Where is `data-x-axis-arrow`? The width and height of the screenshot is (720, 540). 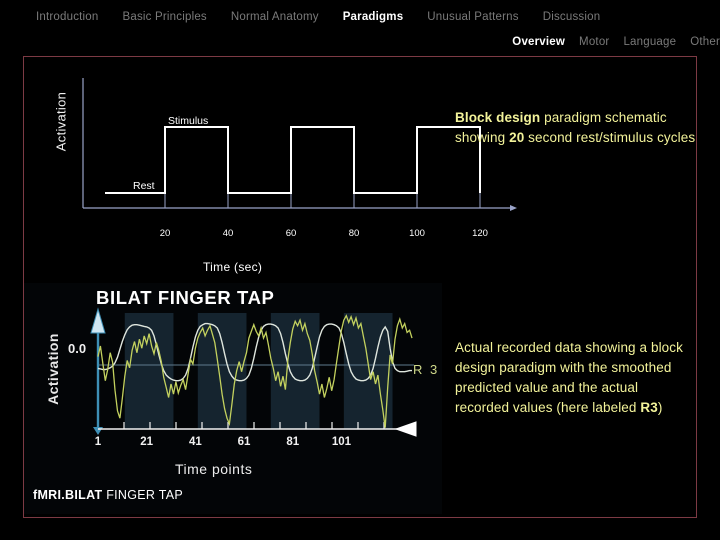 data-x-axis-arrow is located at coordinates (405, 429).